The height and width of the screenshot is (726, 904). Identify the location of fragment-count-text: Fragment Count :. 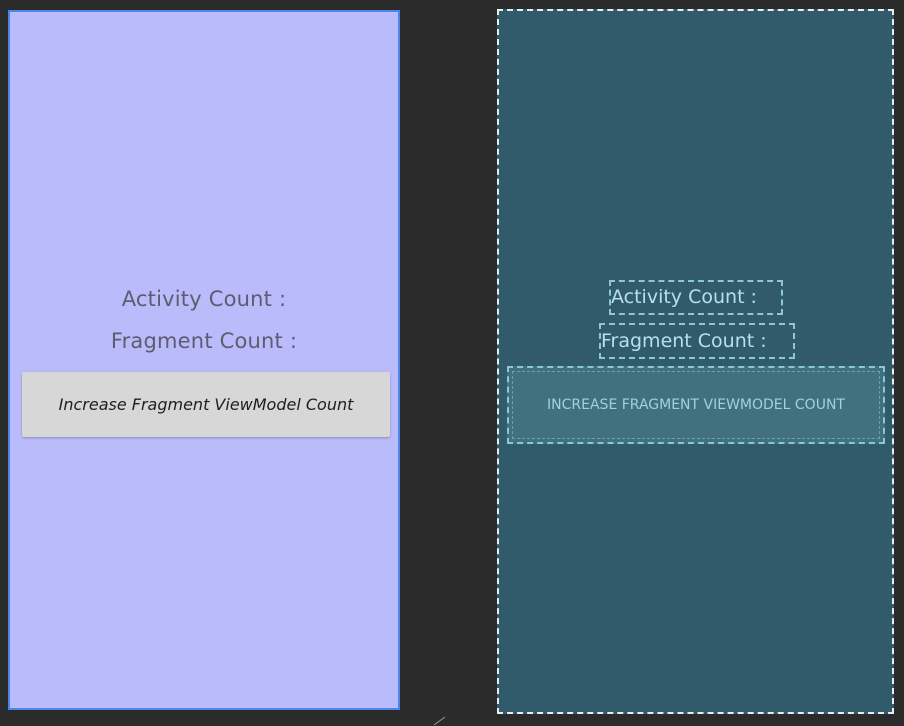
(204, 341).